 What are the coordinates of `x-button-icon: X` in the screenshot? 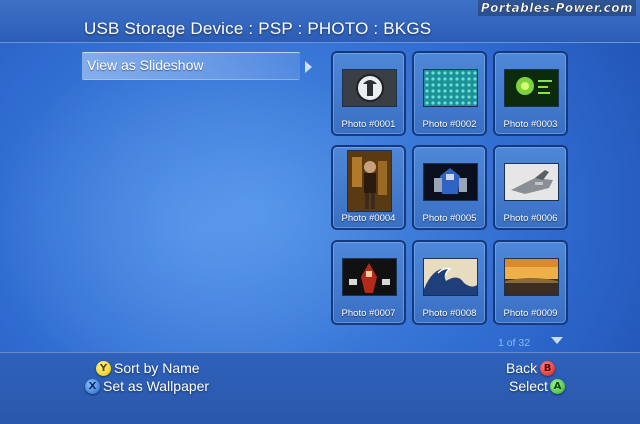 It's located at (92, 386).